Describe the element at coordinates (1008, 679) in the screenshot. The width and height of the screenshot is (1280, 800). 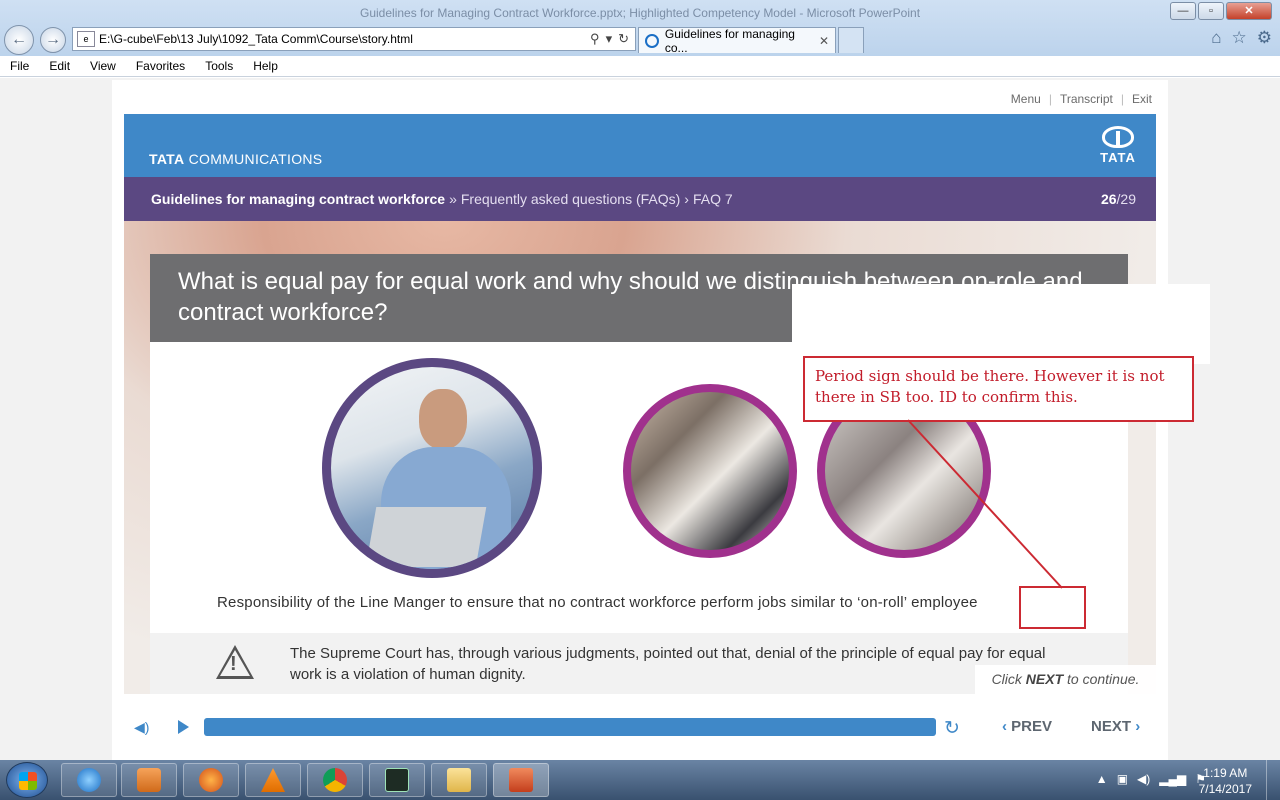
I see `hint-pre: Click` at that location.